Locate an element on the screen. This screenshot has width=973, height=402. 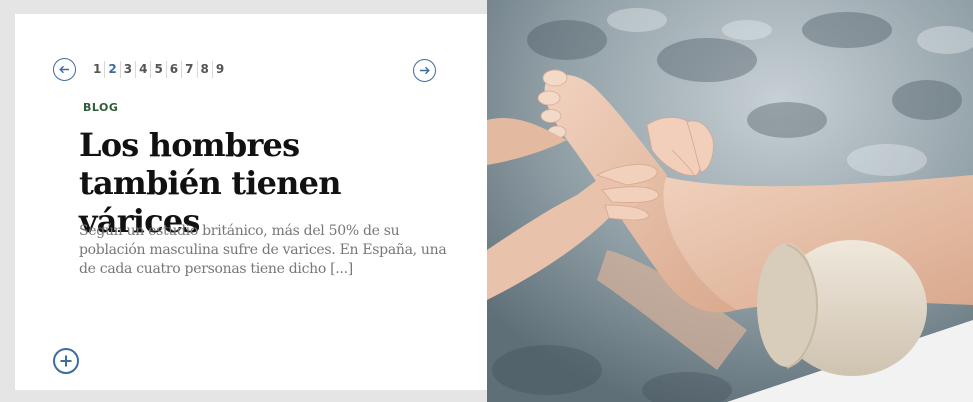
read-more-button is located at coordinates (66, 361).